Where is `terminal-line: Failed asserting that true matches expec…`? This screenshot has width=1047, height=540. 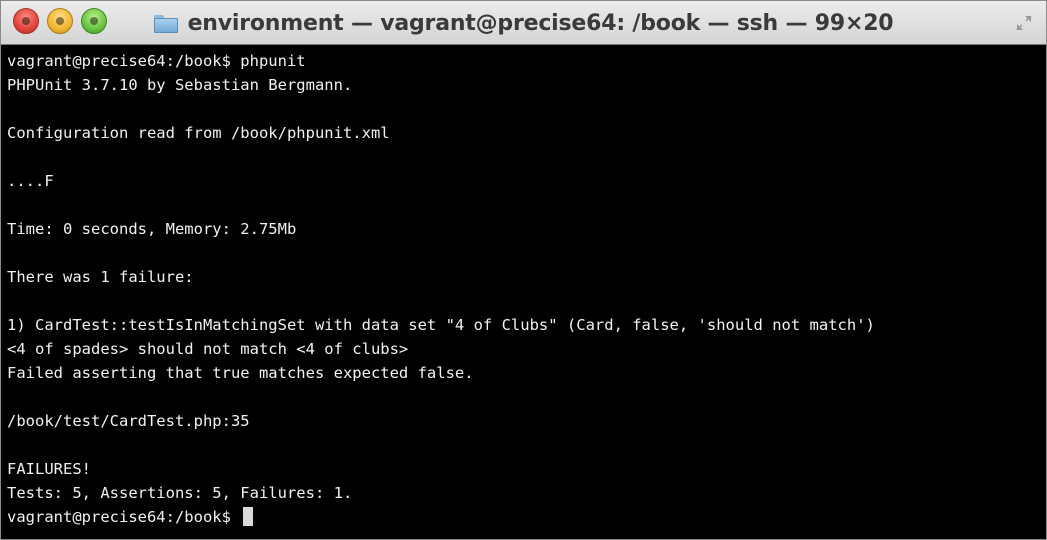 terminal-line: Failed asserting that true matches expec… is located at coordinates (240, 373).